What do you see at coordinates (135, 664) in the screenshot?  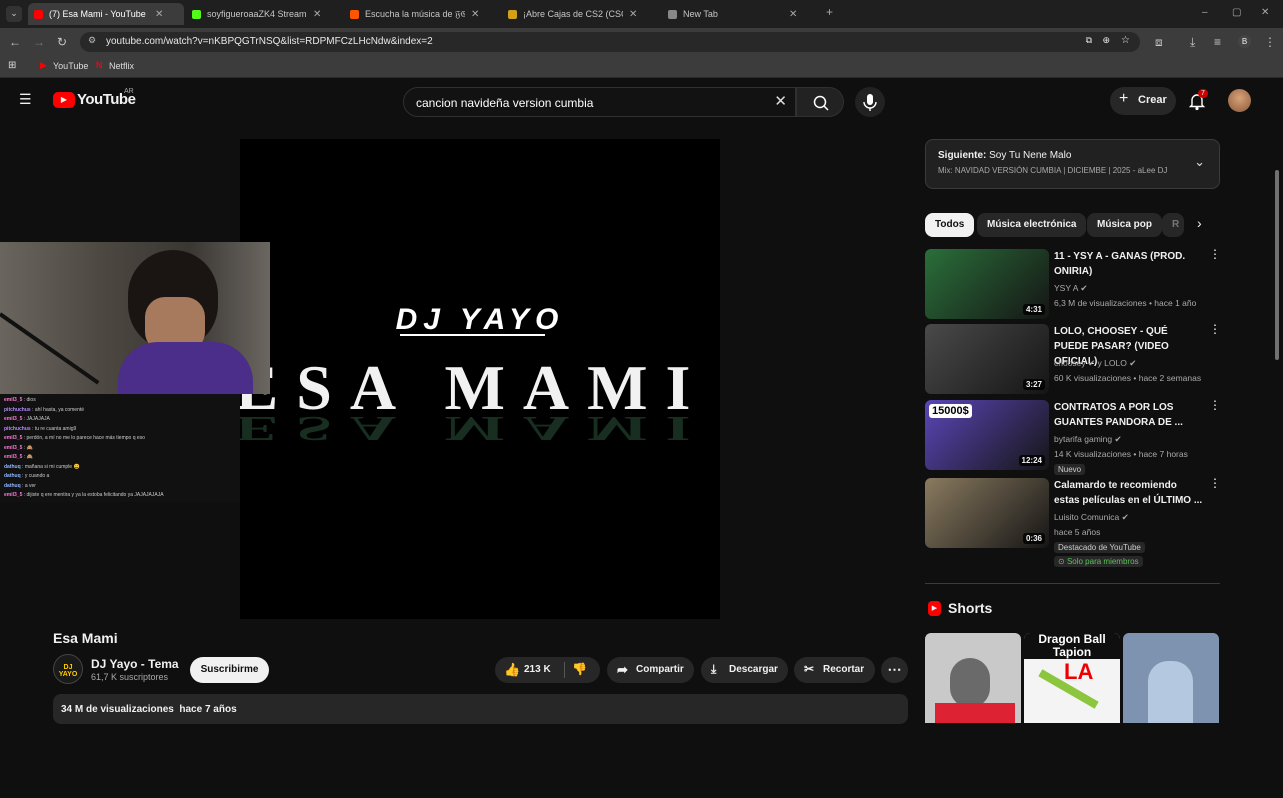 I see `channel-name: DJ Yayo - Tema` at bounding box center [135, 664].